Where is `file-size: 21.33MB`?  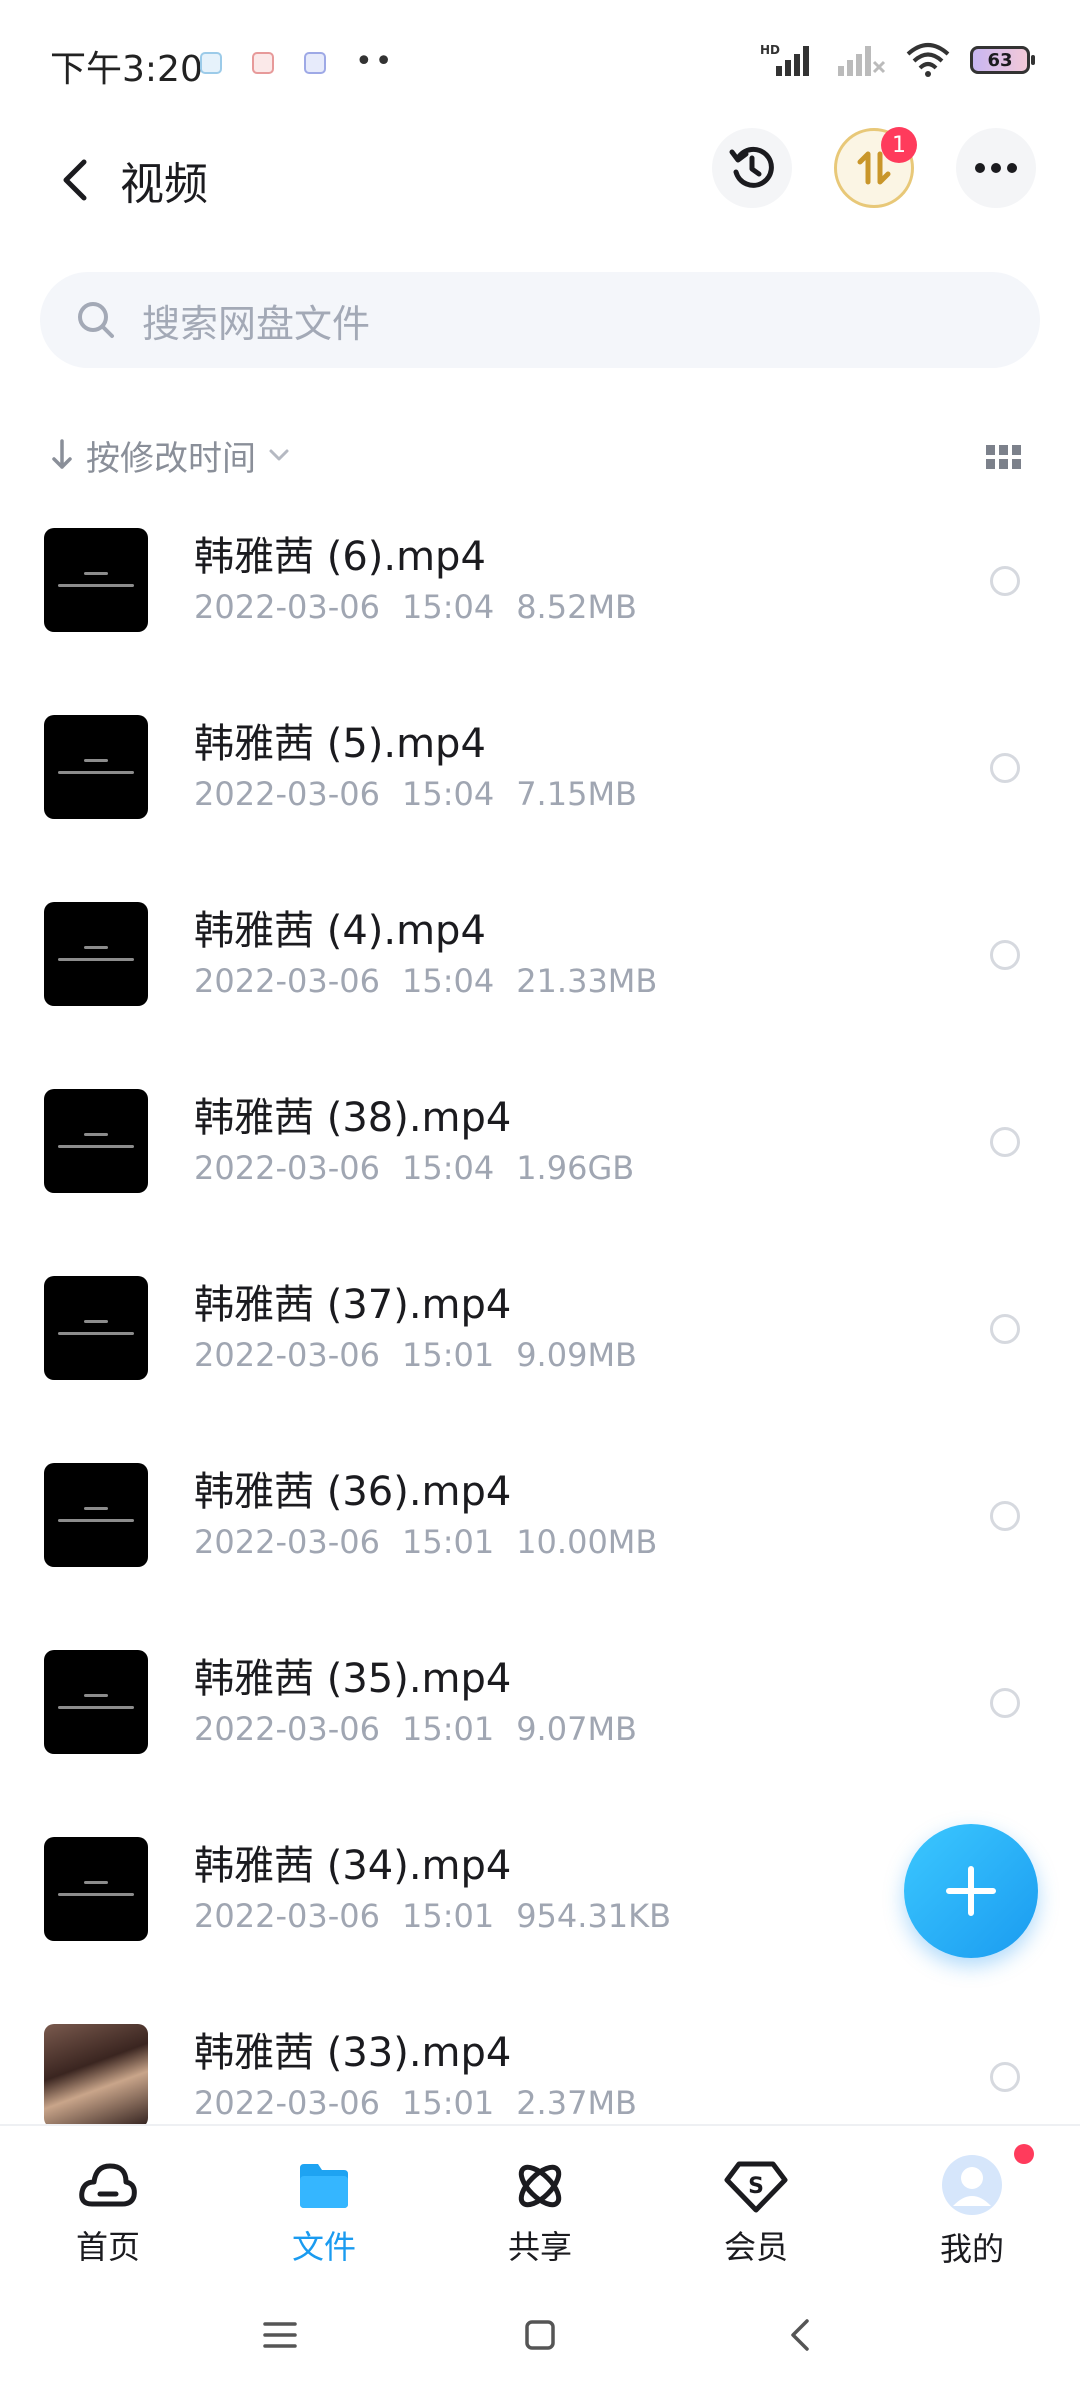
file-size: 21.33MB is located at coordinates (587, 981).